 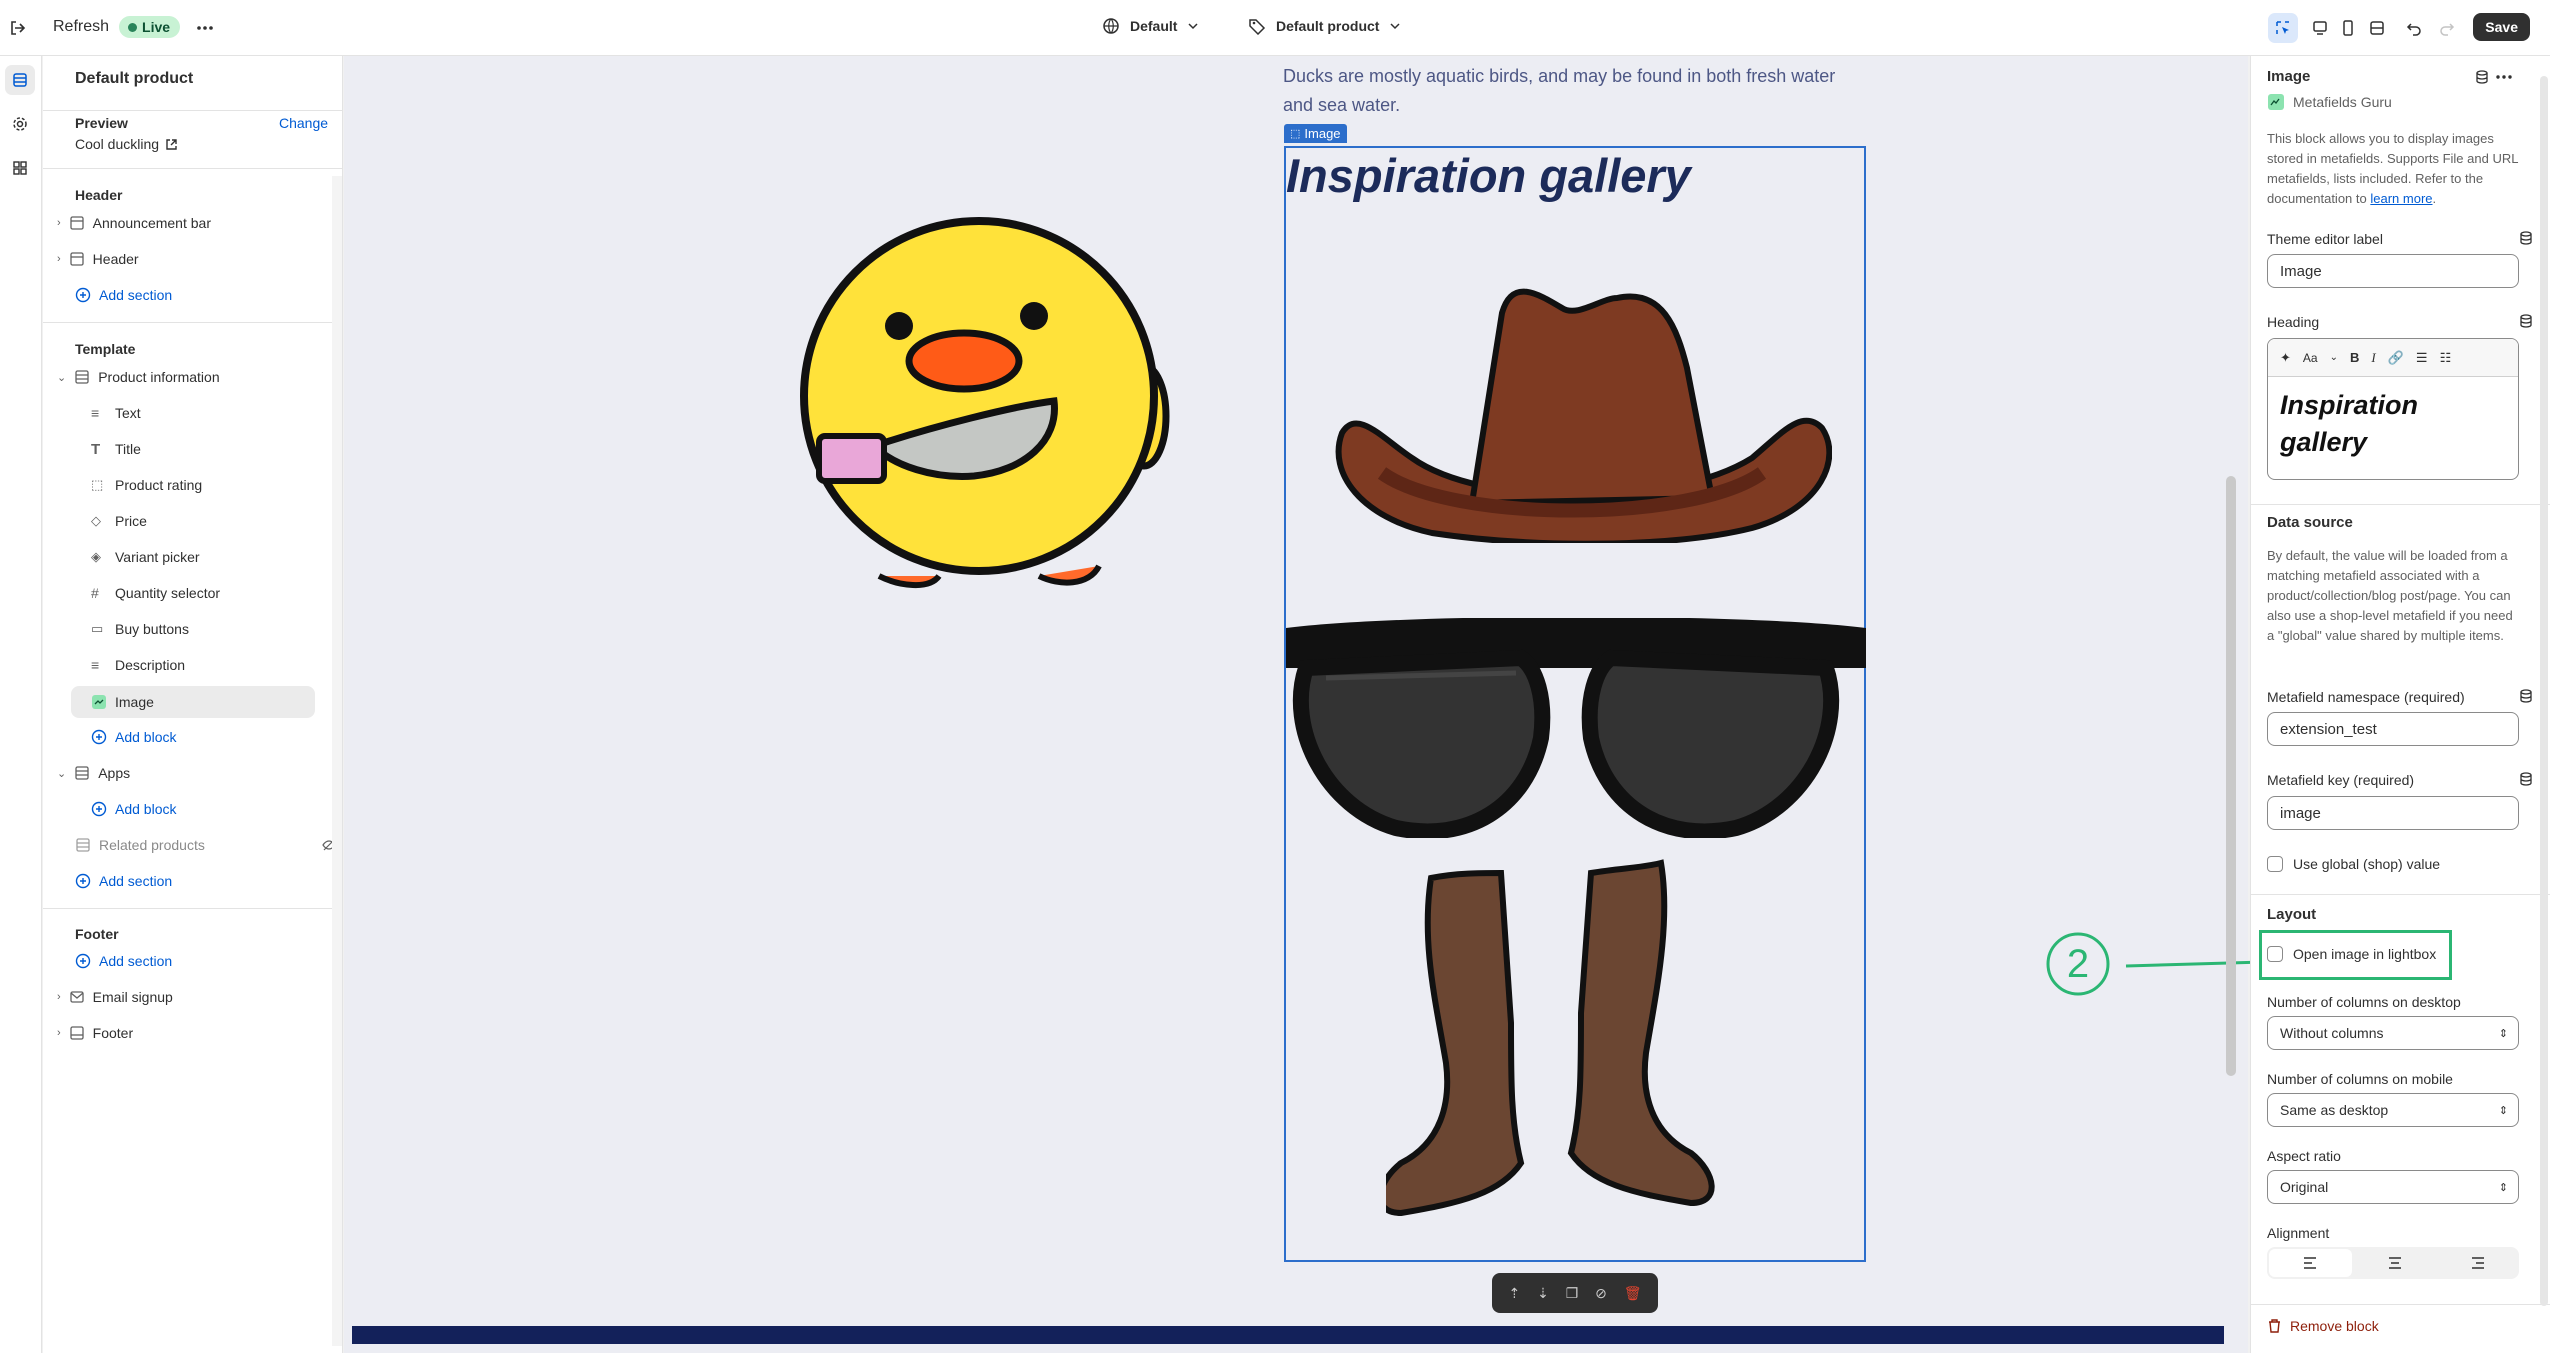 I want to click on global-value-checkbox, so click(x=2275, y=864).